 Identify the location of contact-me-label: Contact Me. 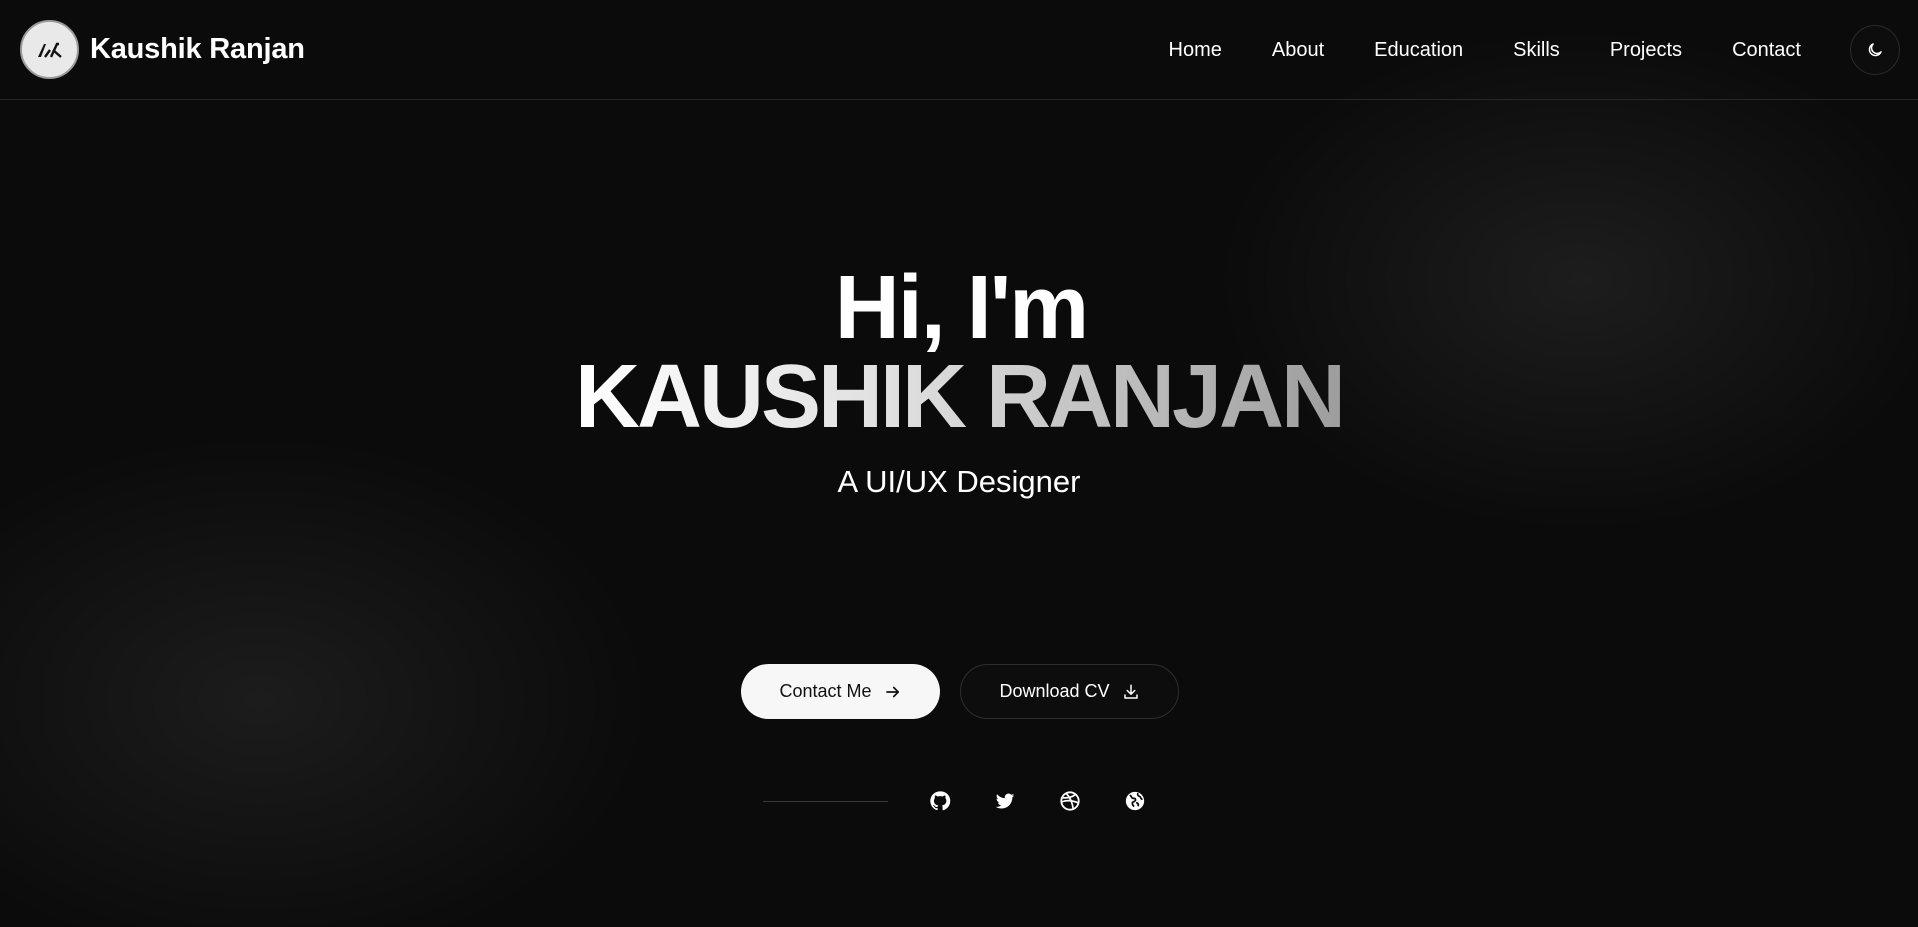
(825, 691).